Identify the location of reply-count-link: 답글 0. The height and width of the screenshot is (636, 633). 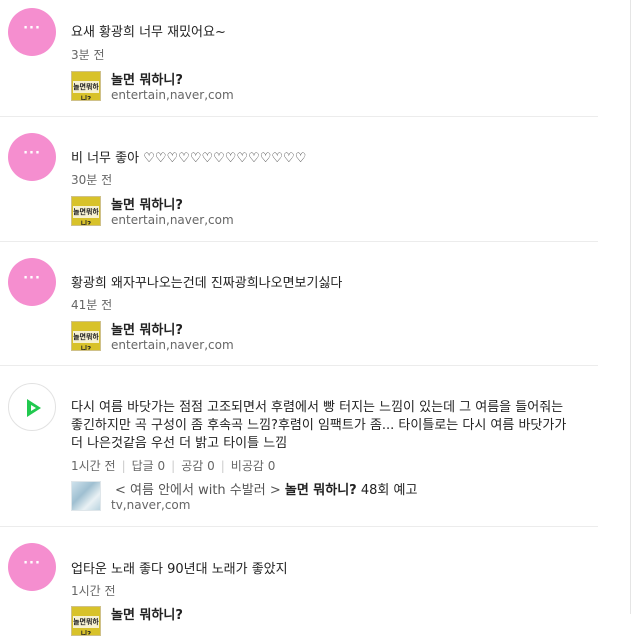
(149, 466).